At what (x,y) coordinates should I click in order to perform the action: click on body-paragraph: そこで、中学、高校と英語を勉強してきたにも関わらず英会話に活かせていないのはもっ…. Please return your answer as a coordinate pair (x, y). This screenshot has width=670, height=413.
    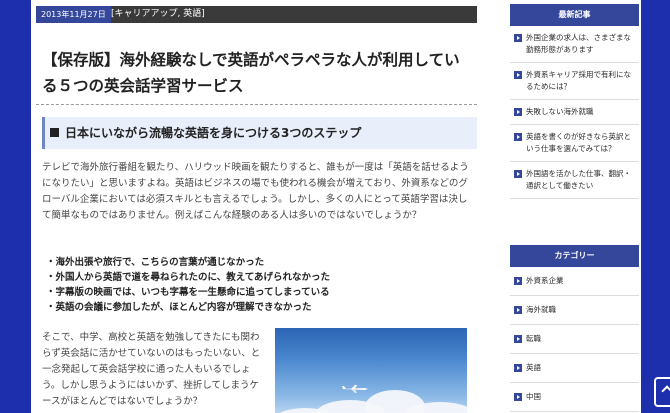
    Looking at the image, I should click on (151, 369).